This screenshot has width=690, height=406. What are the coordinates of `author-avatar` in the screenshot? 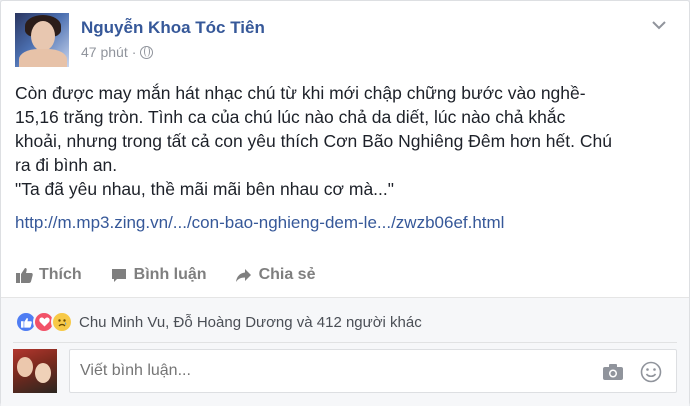 It's located at (42, 40).